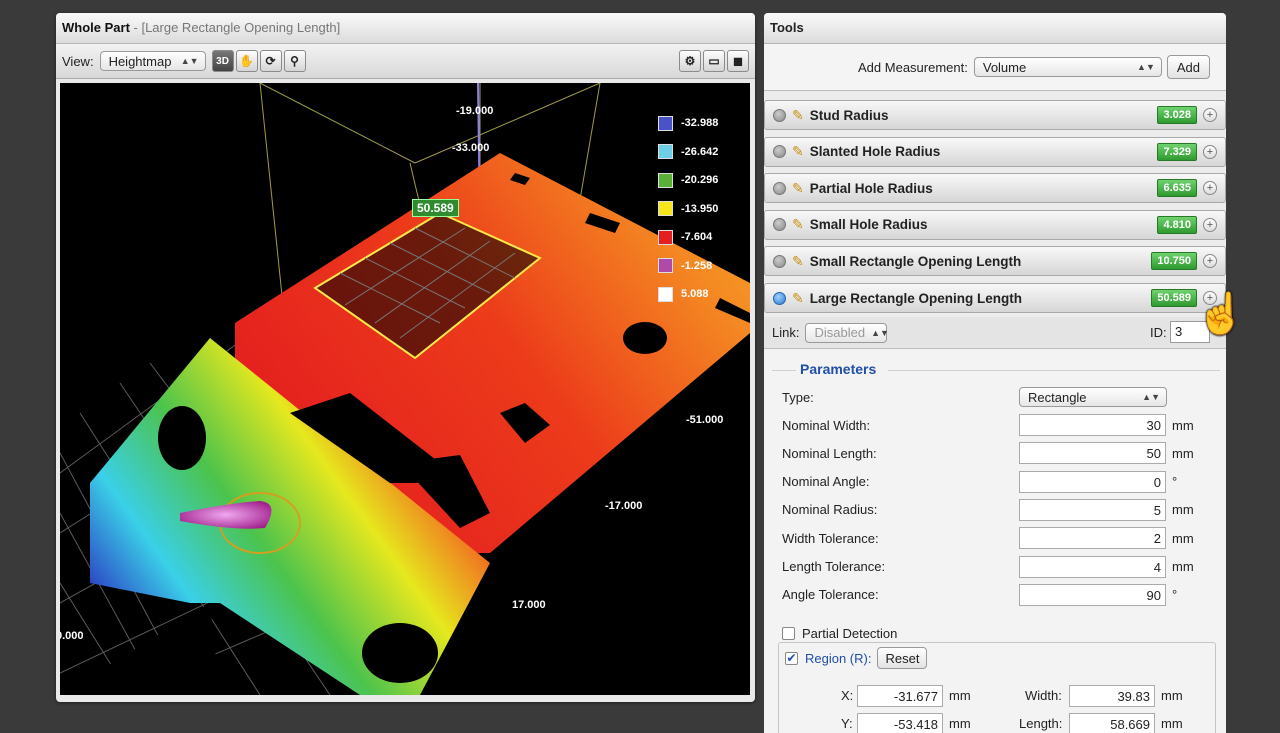  What do you see at coordinates (222, 61) in the screenshot?
I see `3d-view-button: 3D` at bounding box center [222, 61].